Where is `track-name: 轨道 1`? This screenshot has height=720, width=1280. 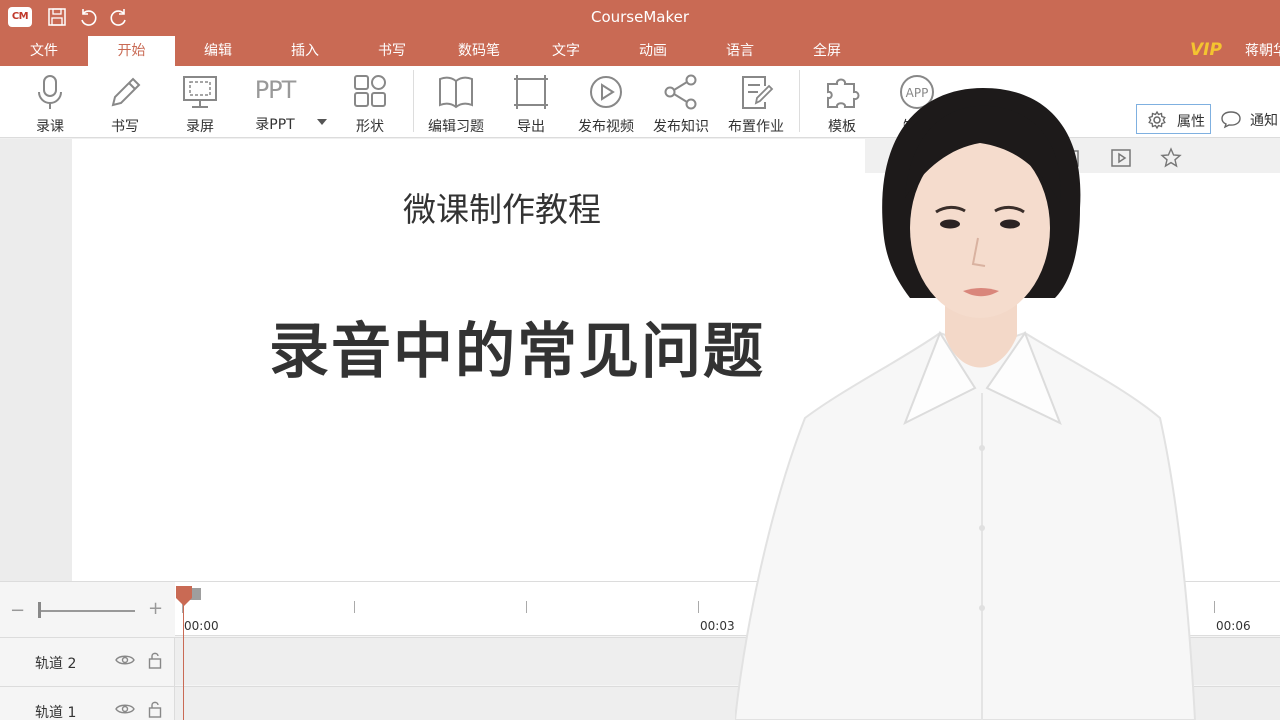 track-name: 轨道 1 is located at coordinates (56, 712).